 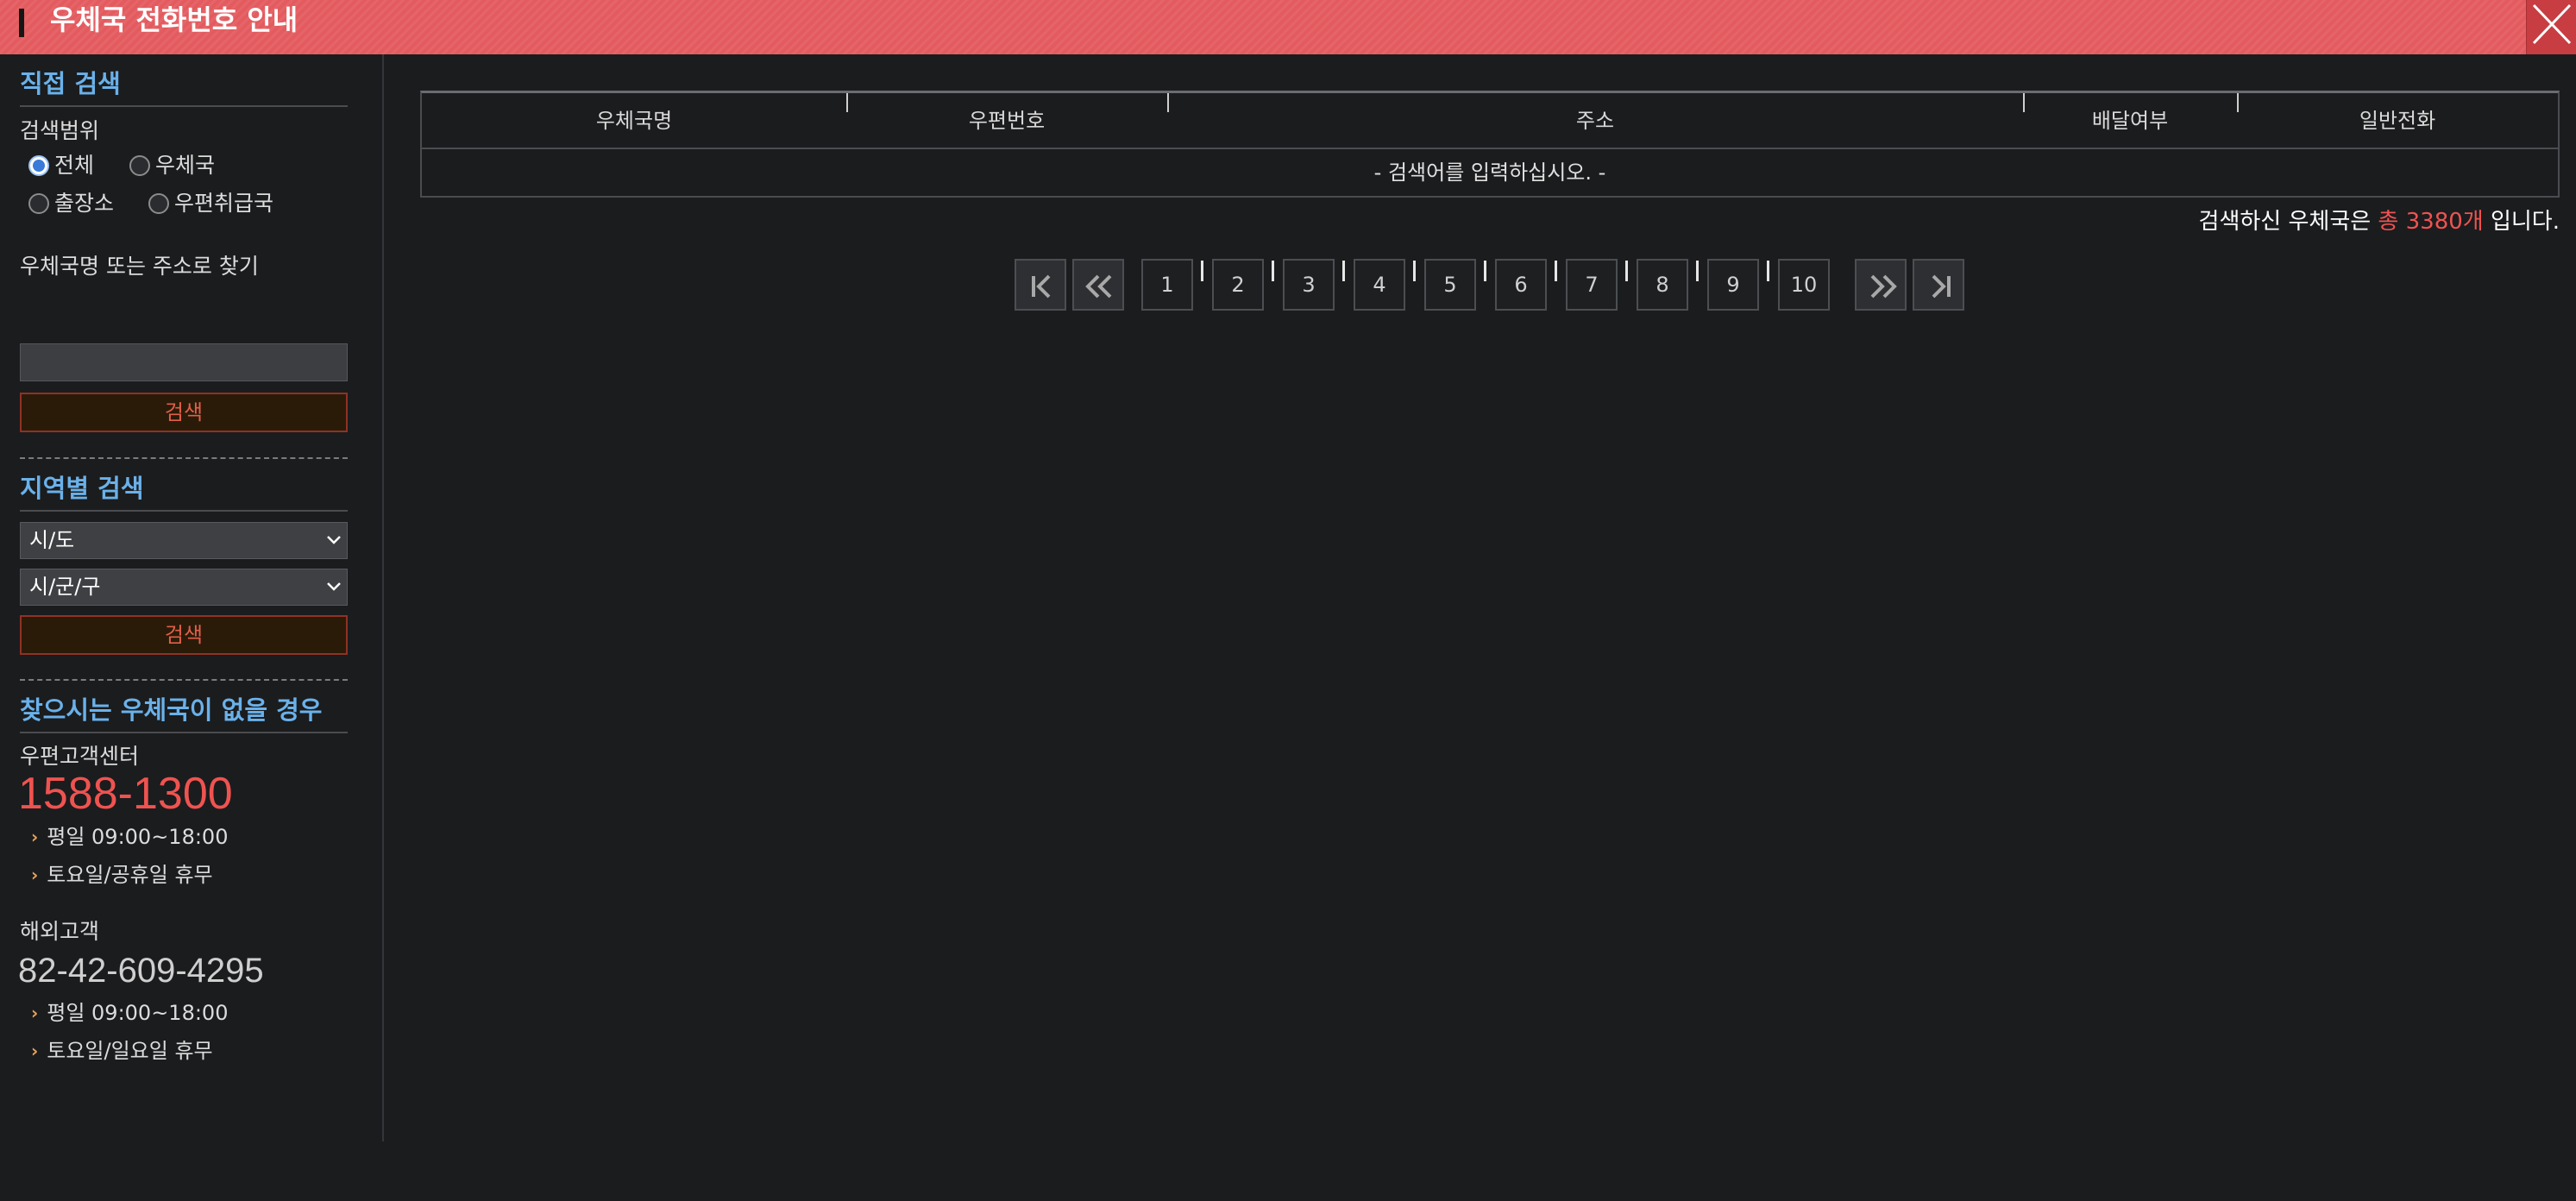 I want to click on radio-all-label: 전체, so click(x=74, y=165).